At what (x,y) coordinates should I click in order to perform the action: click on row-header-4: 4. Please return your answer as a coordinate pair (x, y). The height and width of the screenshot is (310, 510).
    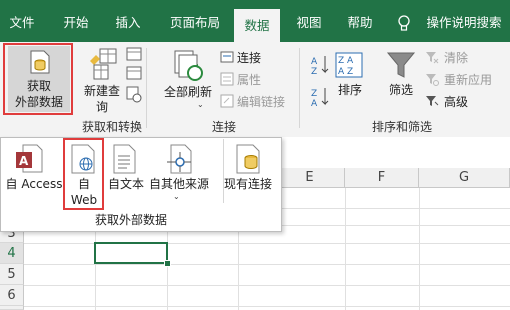
    Looking at the image, I should click on (12, 253).